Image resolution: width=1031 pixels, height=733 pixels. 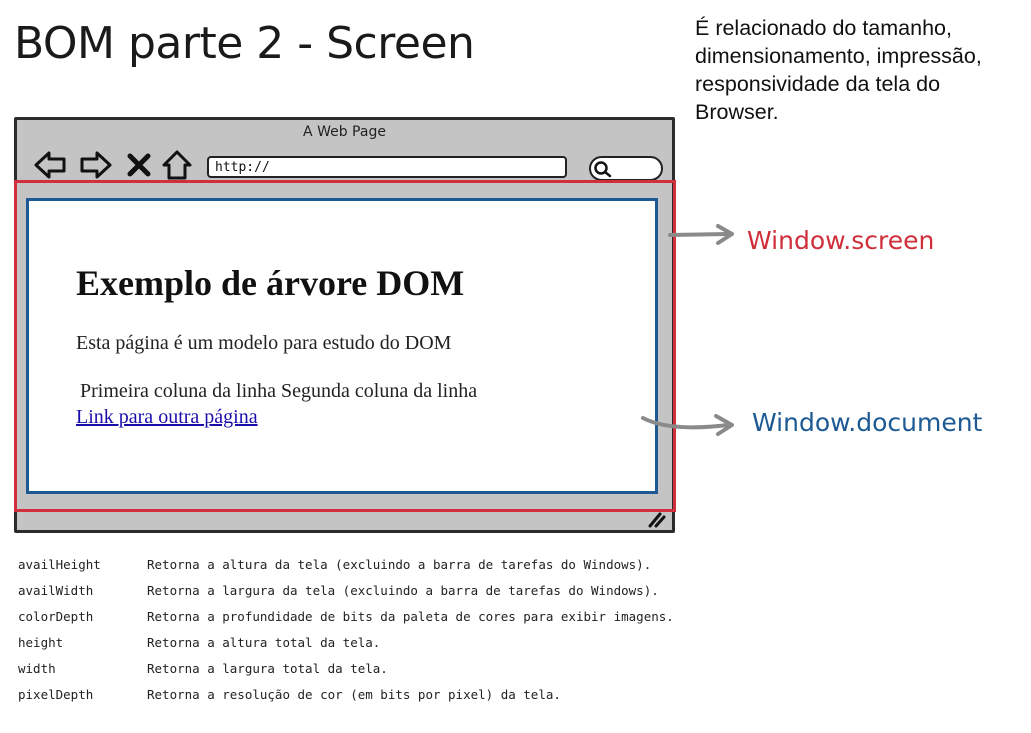 What do you see at coordinates (344, 132) in the screenshot?
I see `browser-window-title: A Web Page` at bounding box center [344, 132].